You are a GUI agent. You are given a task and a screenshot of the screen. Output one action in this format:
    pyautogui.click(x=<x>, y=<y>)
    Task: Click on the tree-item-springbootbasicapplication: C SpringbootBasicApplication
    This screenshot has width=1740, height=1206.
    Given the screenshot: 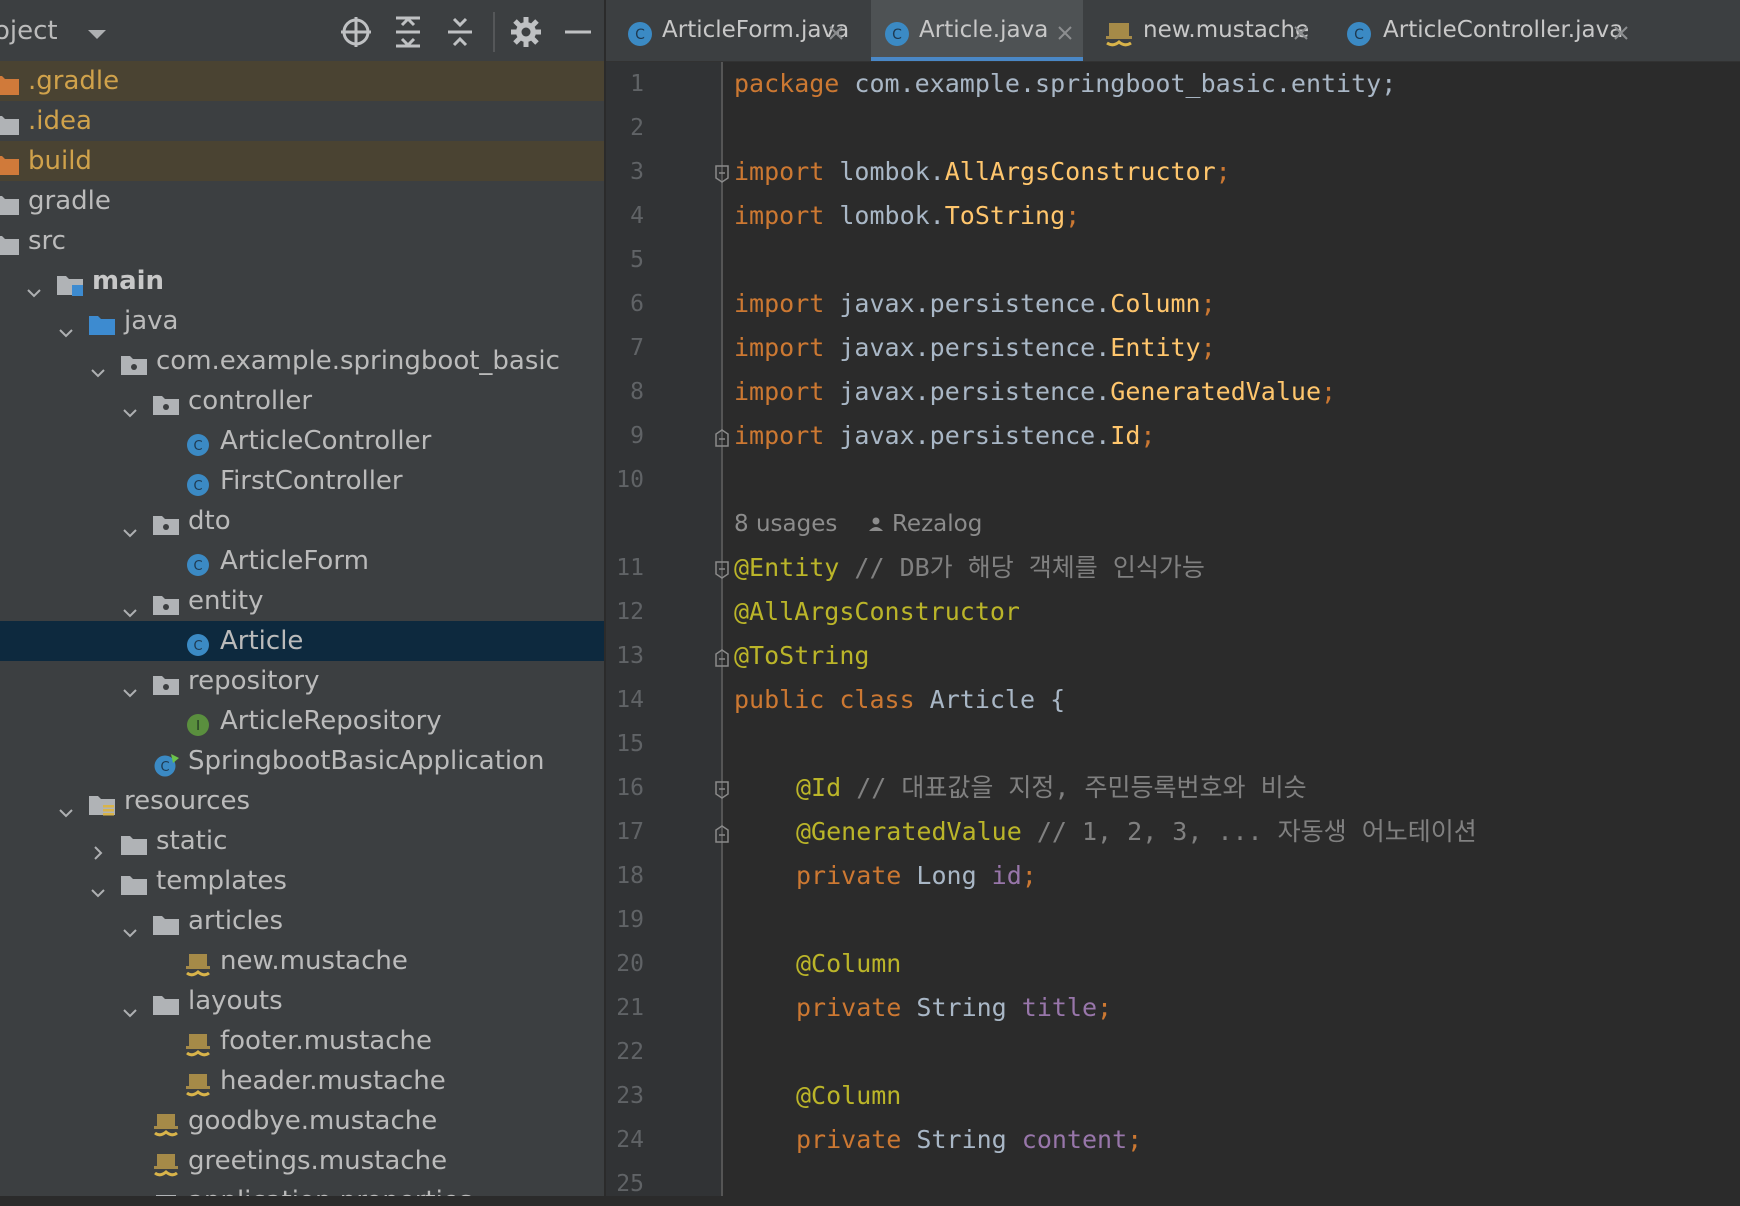 What is the action you would take?
    pyautogui.click(x=302, y=761)
    